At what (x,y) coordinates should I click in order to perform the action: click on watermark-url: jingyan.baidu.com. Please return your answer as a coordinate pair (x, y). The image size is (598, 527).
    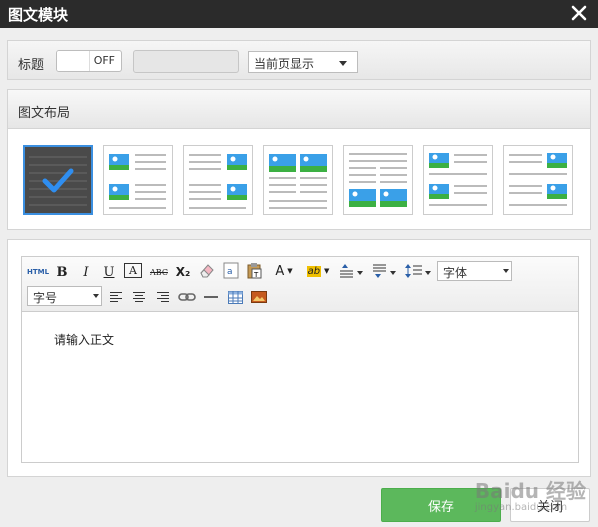
    Looking at the image, I should click on (521, 507).